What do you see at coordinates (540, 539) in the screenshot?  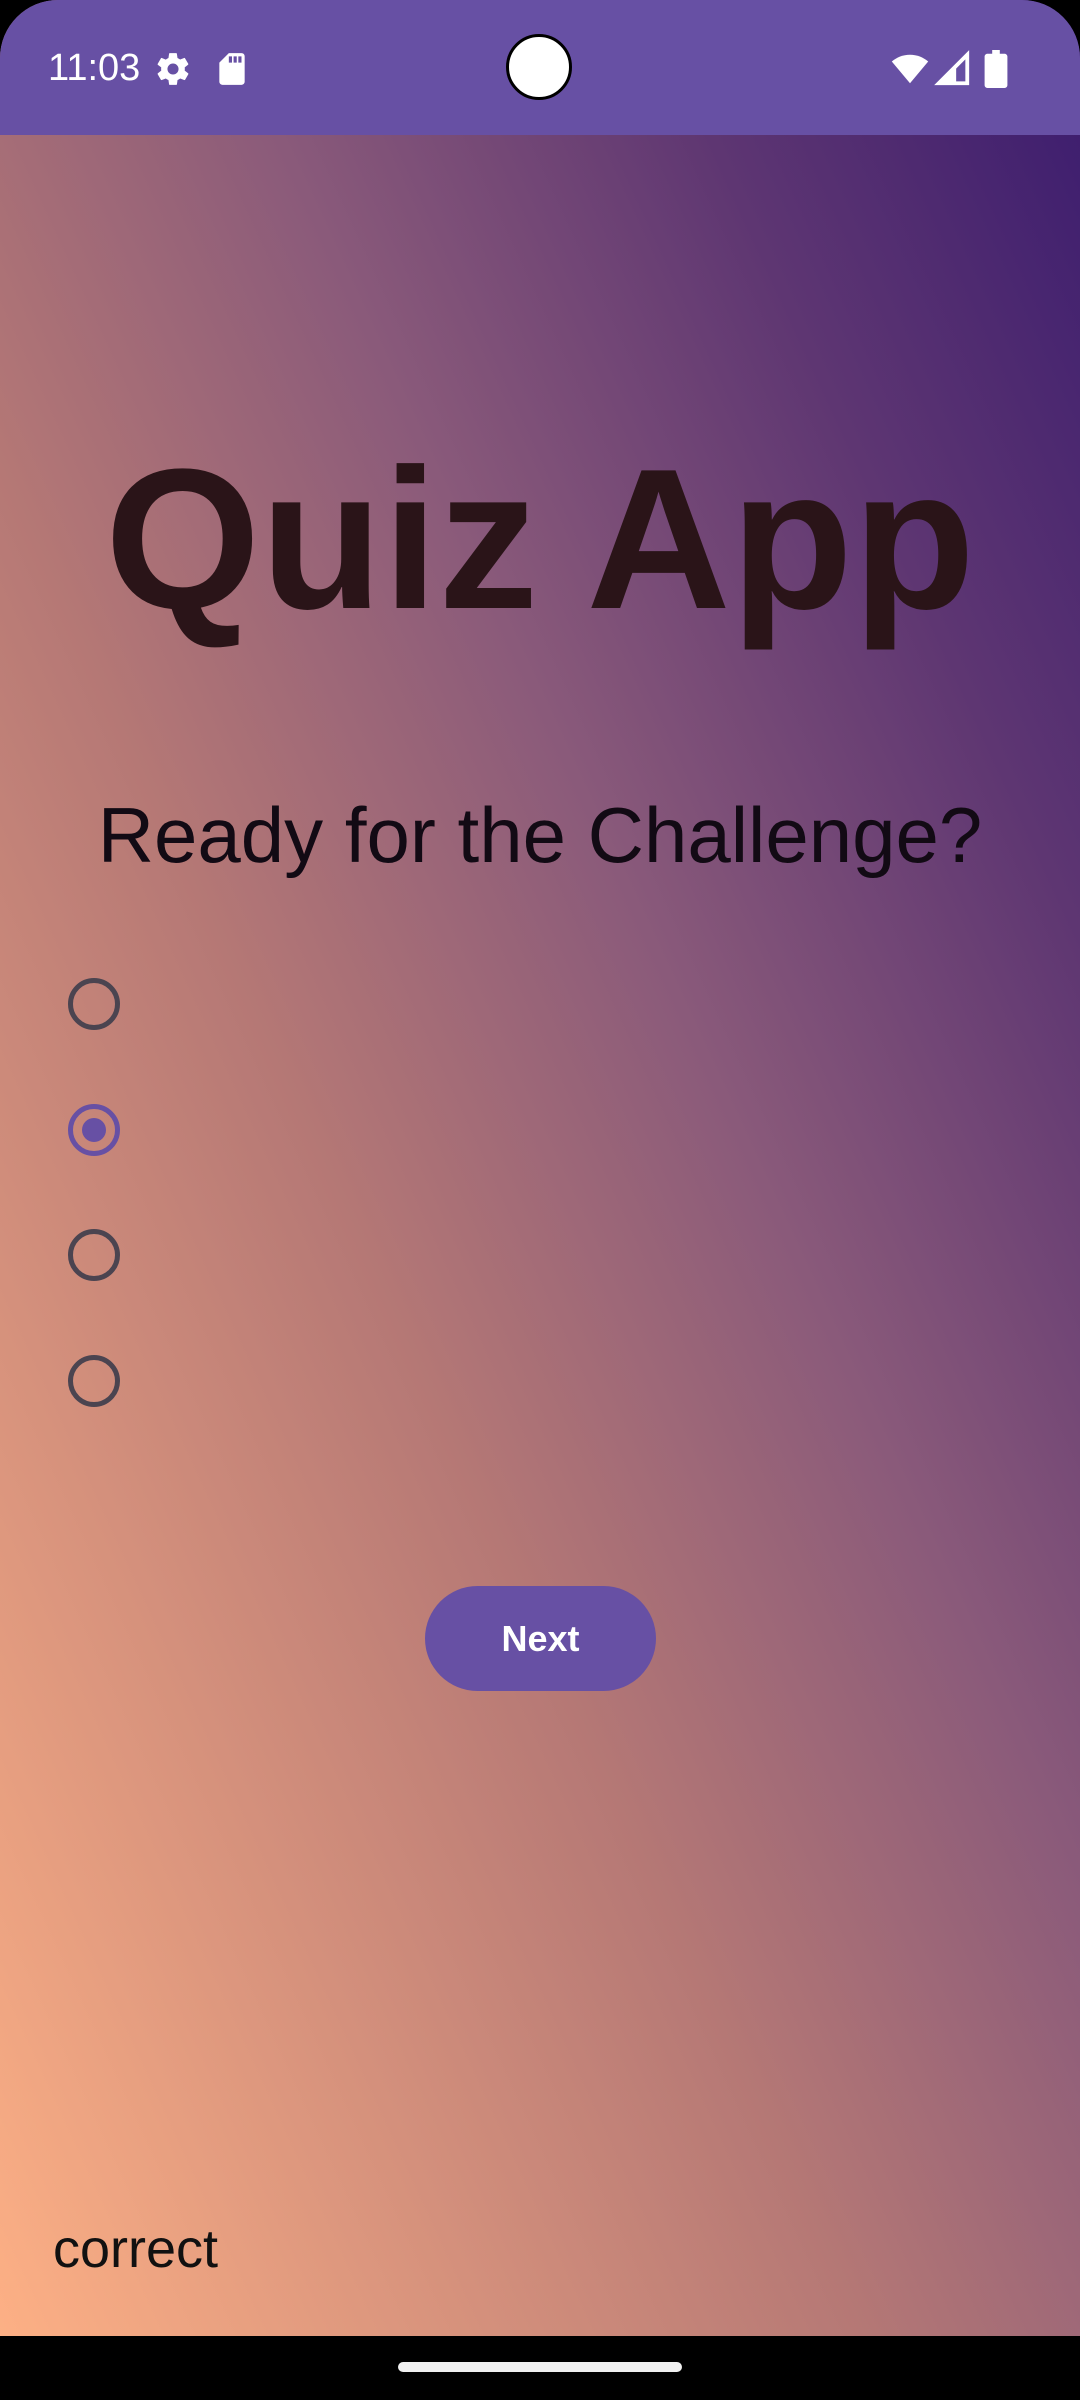 I see `app-title: Quiz App` at bounding box center [540, 539].